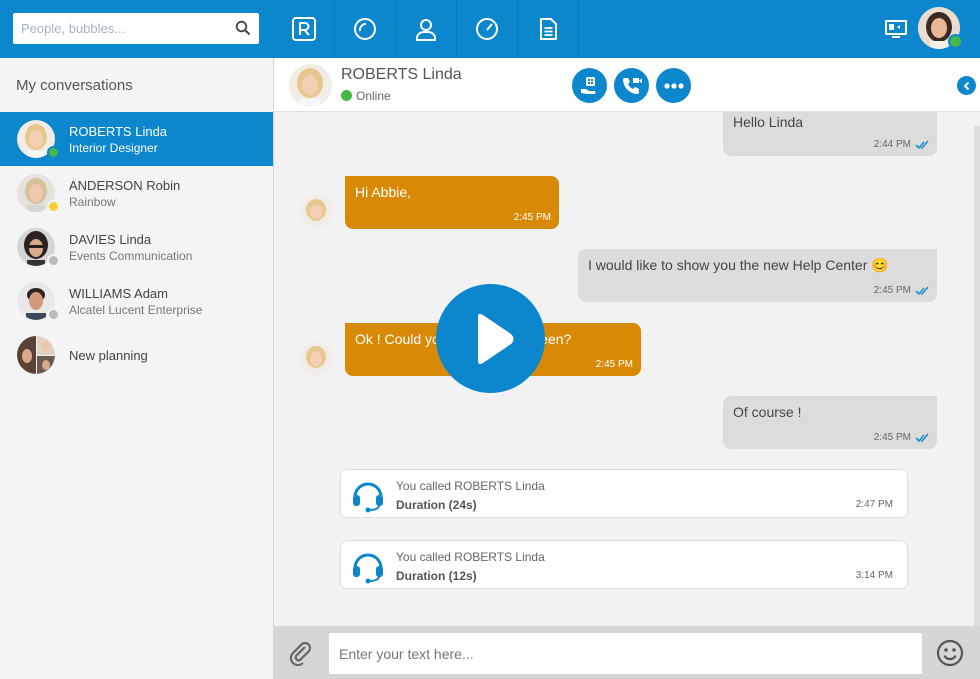  I want to click on nav-contacts, so click(426, 29).